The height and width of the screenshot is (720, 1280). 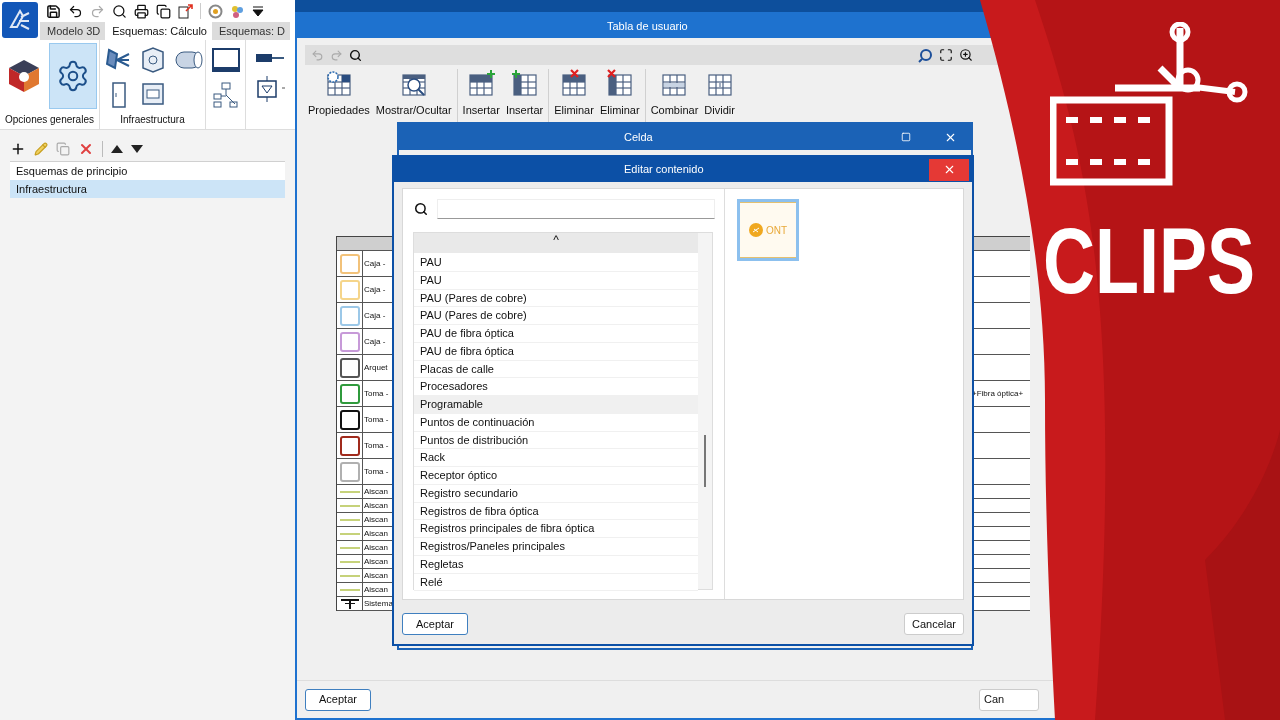 What do you see at coordinates (755, 230) in the screenshot?
I see `ont-icon` at bounding box center [755, 230].